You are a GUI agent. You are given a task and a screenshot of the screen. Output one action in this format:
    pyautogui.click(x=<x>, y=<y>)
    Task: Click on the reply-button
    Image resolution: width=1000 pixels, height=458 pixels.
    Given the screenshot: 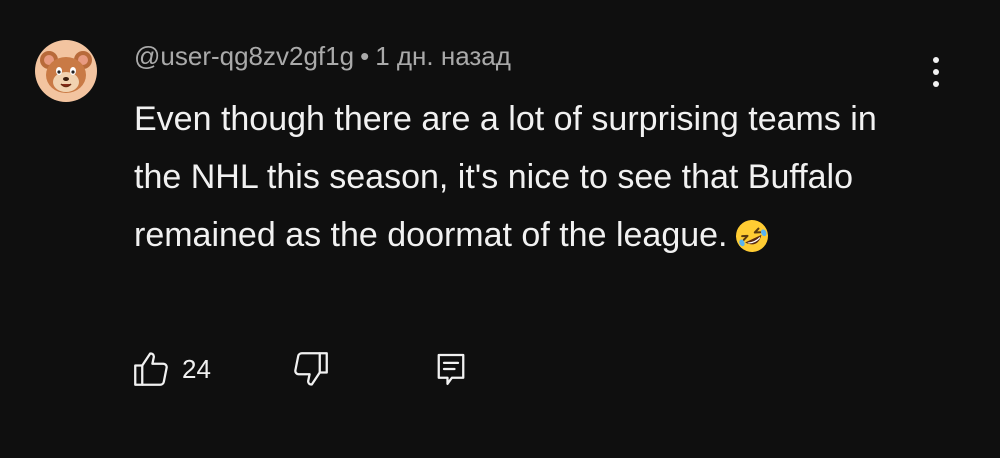 What is the action you would take?
    pyautogui.click(x=451, y=369)
    